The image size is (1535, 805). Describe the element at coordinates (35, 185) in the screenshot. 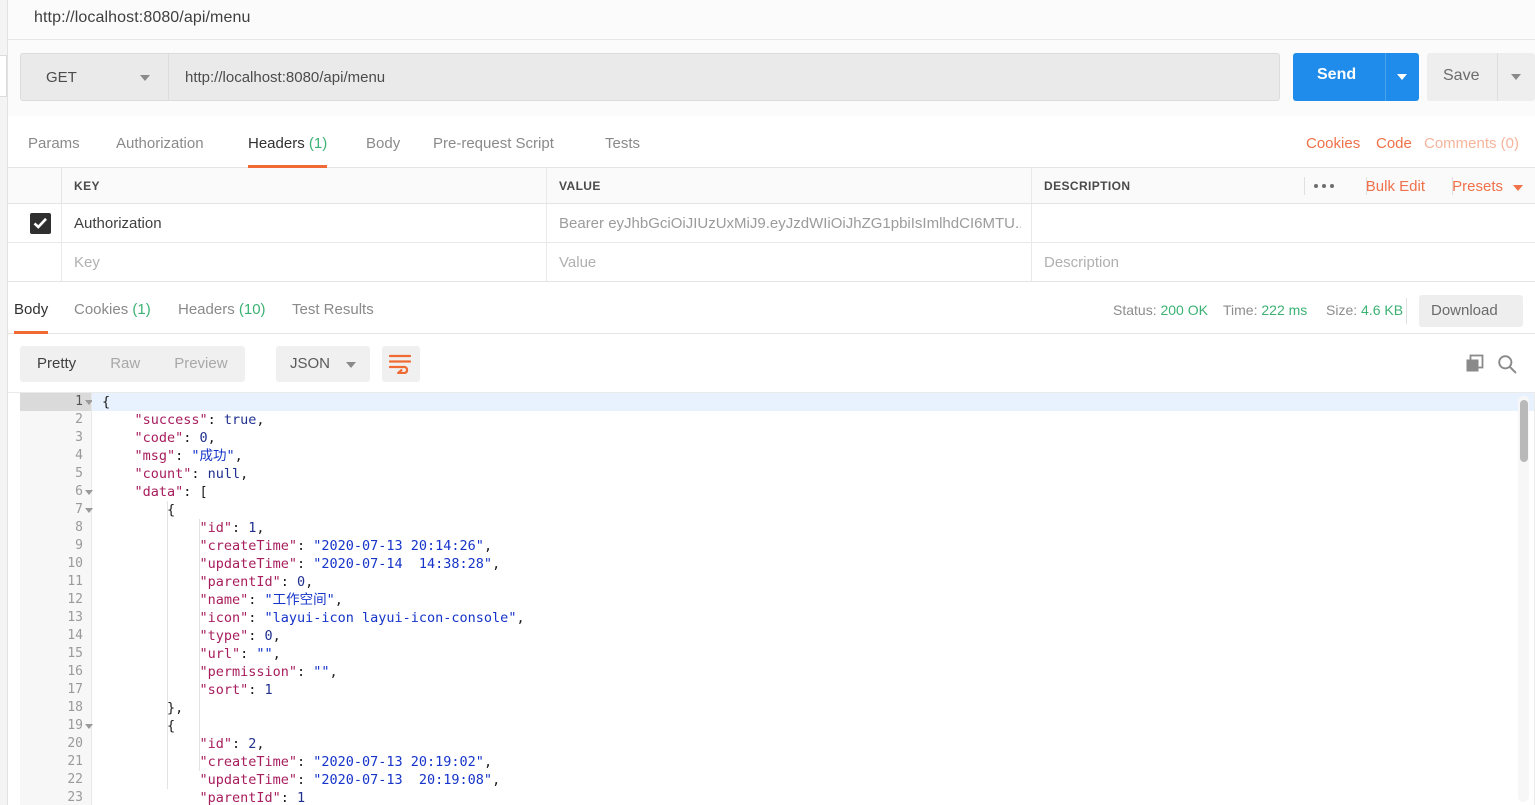

I see `header-select-all-cell` at that location.